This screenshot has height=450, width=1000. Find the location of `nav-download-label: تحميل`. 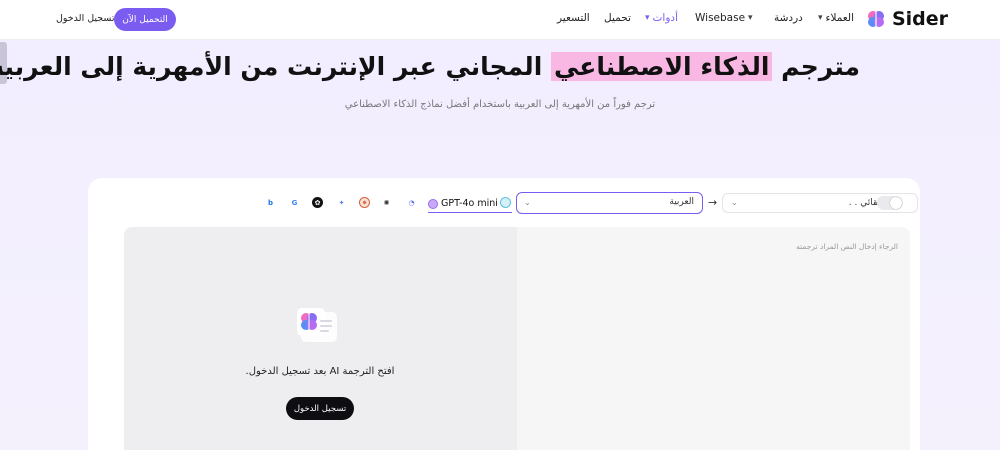

nav-download-label: تحميل is located at coordinates (617, 18).